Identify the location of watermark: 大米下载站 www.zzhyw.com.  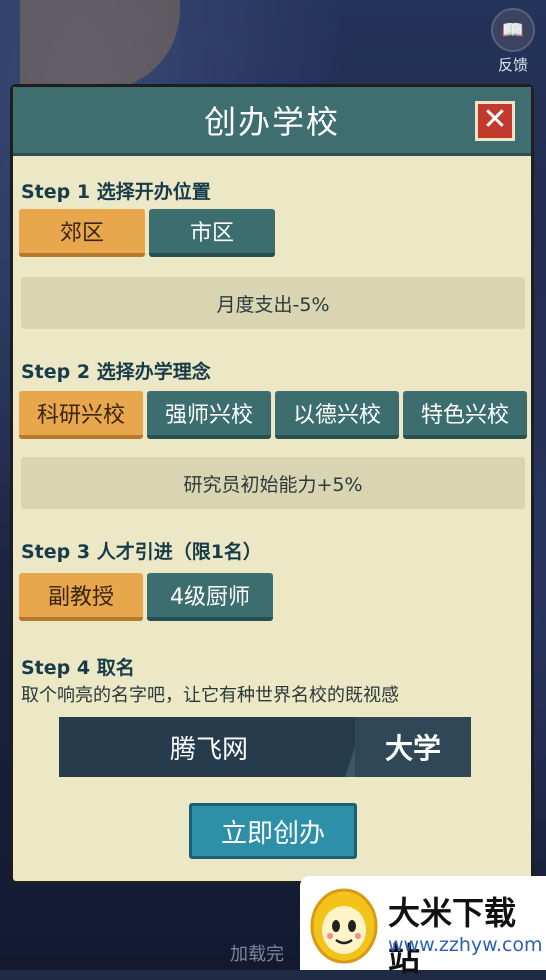
(423, 927).